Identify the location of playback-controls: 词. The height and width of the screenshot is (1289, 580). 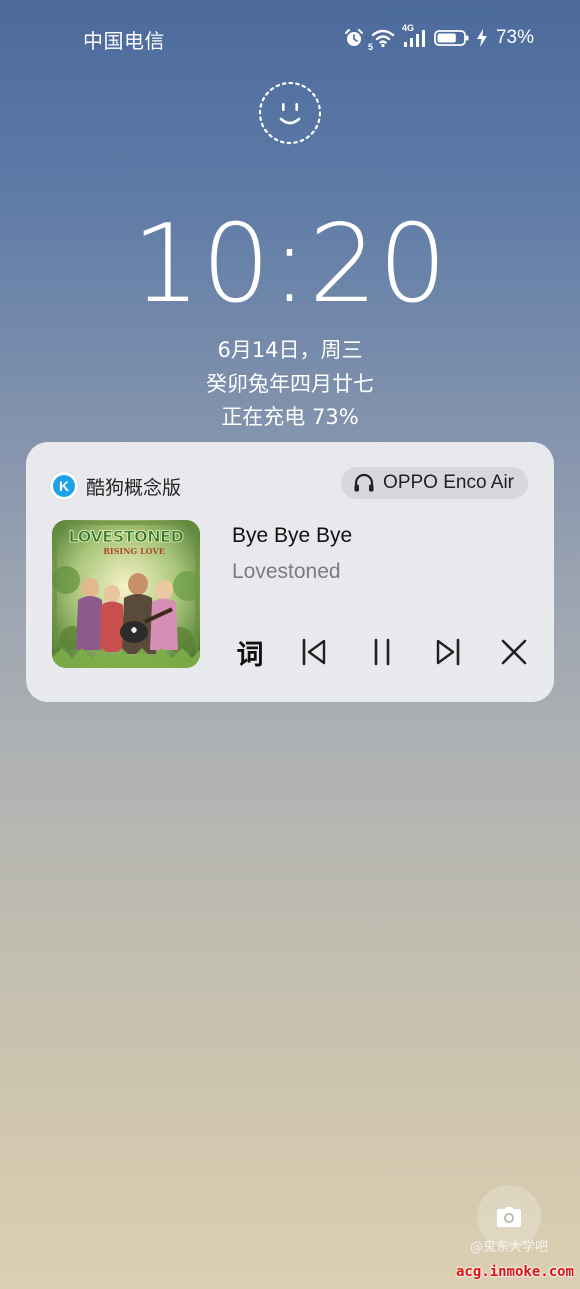
(382, 652).